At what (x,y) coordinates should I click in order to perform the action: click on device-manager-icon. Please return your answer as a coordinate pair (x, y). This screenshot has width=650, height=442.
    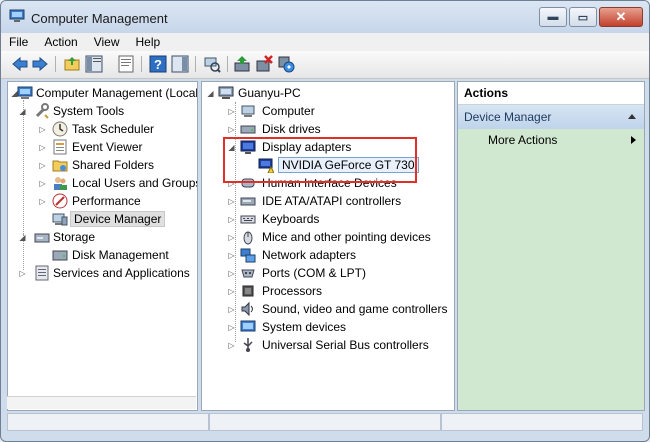
    Looking at the image, I should click on (60, 219).